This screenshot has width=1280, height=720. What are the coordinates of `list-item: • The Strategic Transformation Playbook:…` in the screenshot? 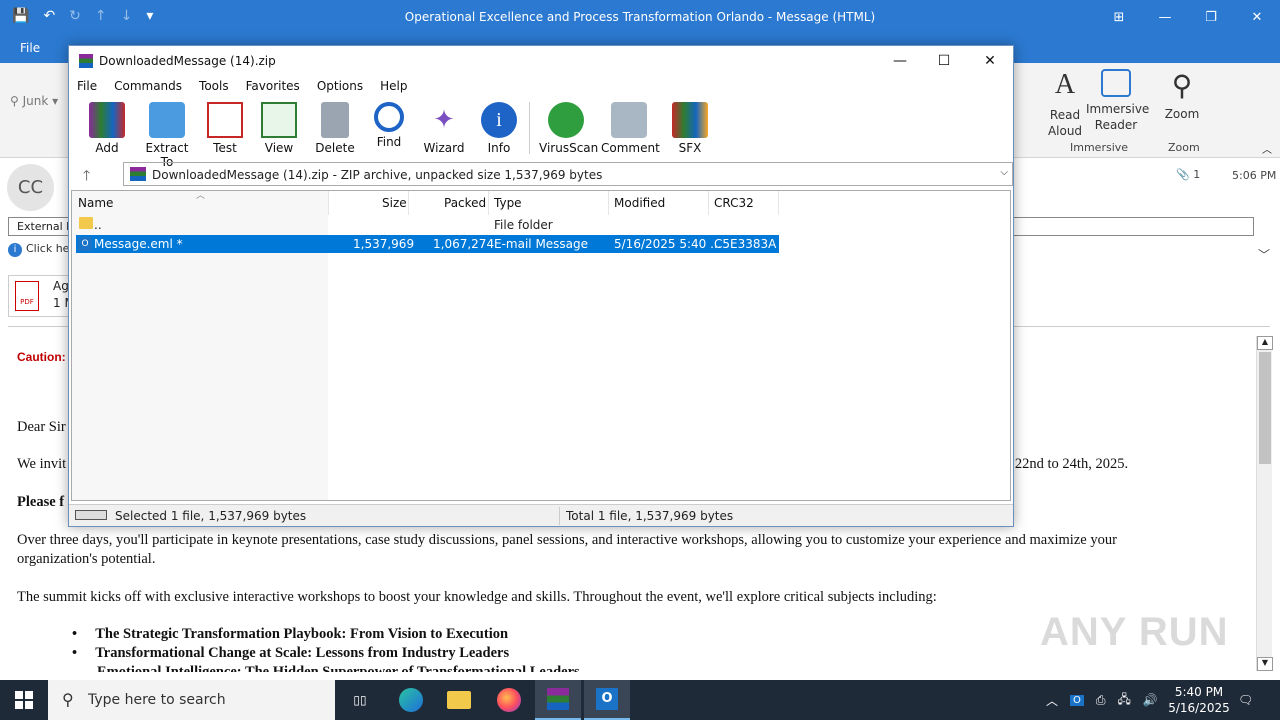 It's located at (290, 634).